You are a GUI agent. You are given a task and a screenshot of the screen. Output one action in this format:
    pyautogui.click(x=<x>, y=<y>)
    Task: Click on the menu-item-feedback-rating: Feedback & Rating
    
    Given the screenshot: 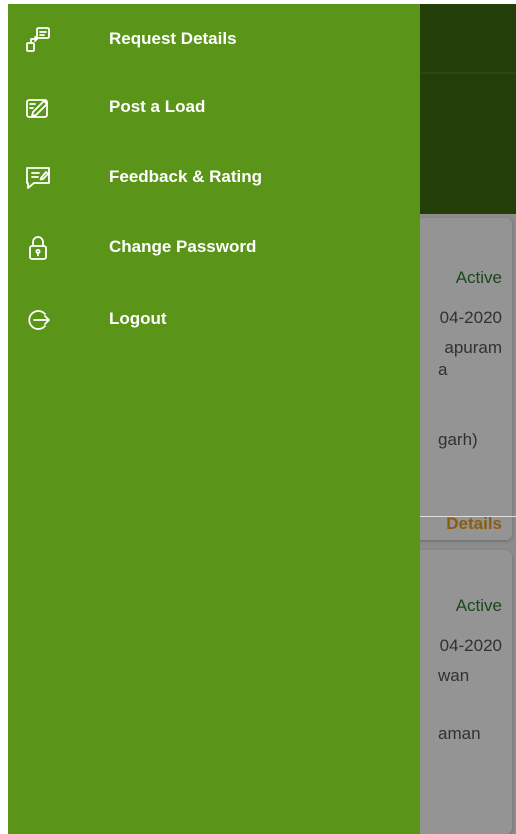 What is the action you would take?
    pyautogui.click(x=214, y=177)
    